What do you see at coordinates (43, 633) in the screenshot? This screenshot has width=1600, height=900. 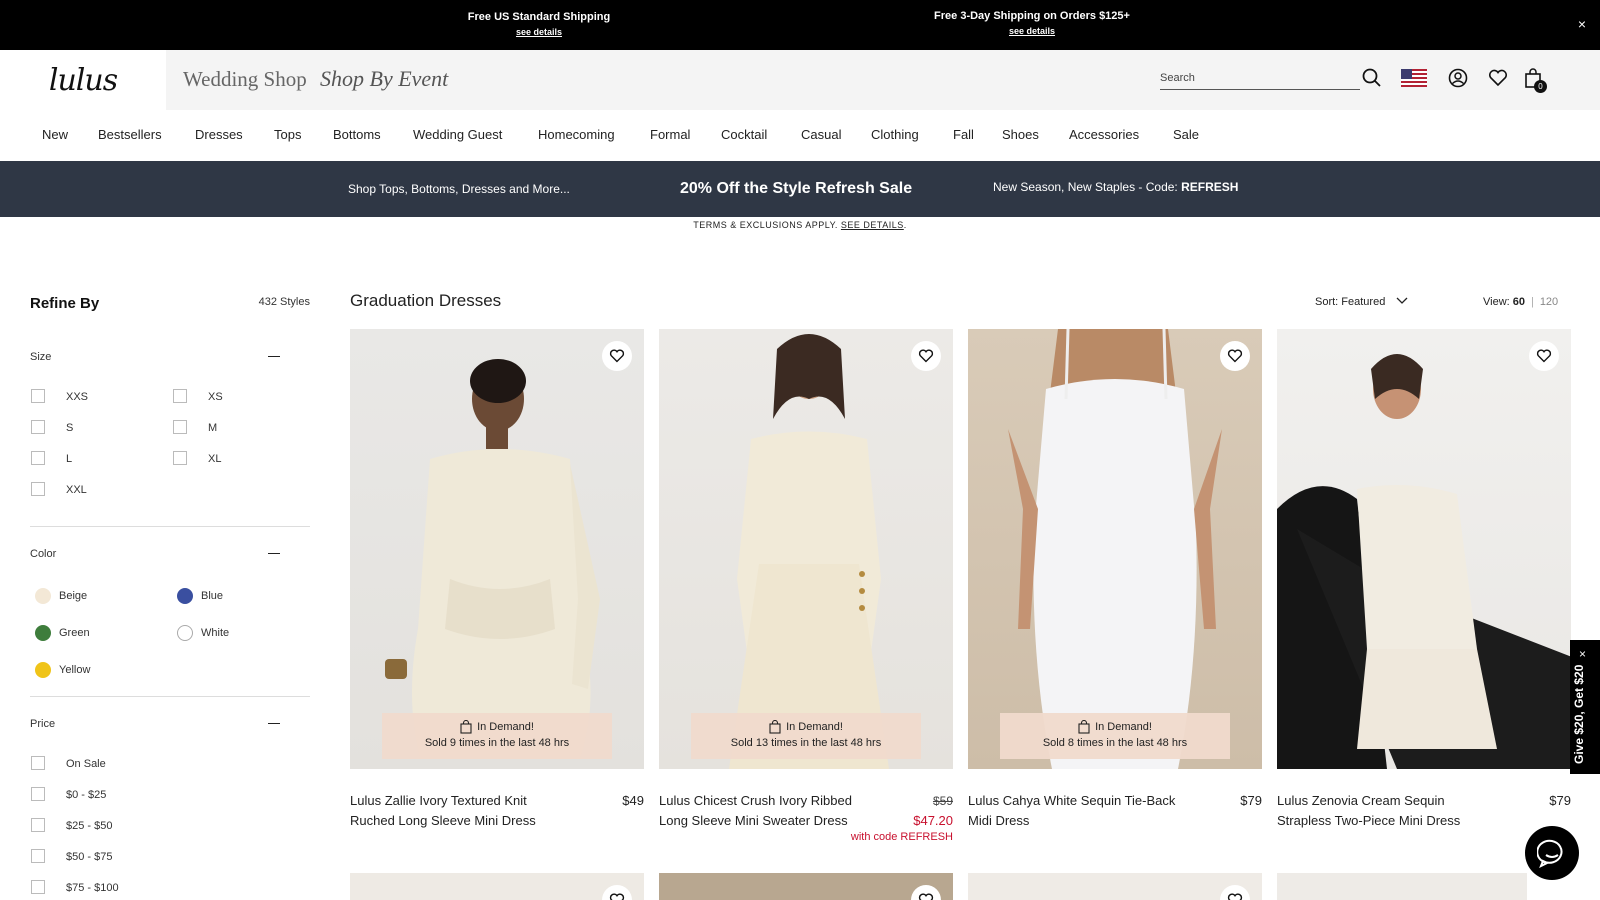 I see `color-green-swatch` at bounding box center [43, 633].